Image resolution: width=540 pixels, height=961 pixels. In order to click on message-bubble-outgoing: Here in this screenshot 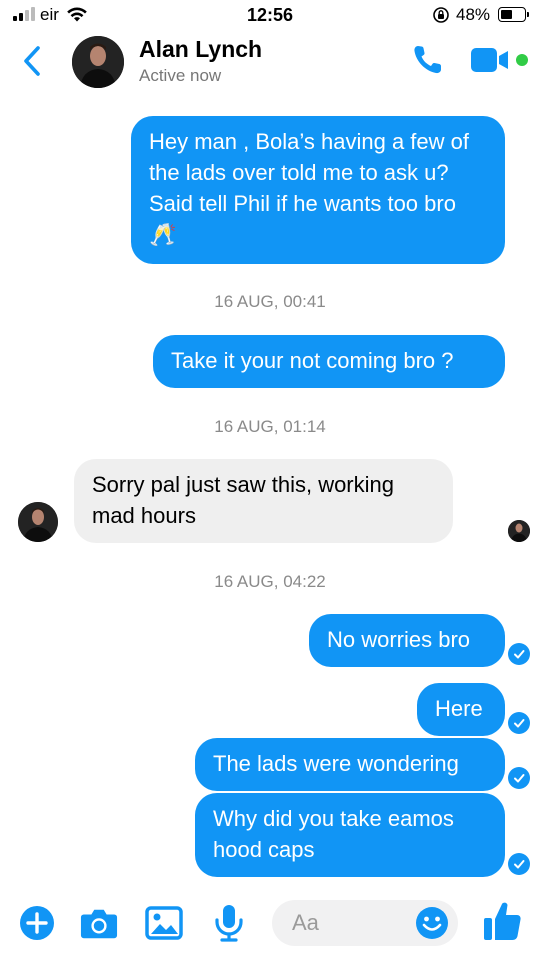, I will do `click(461, 709)`.